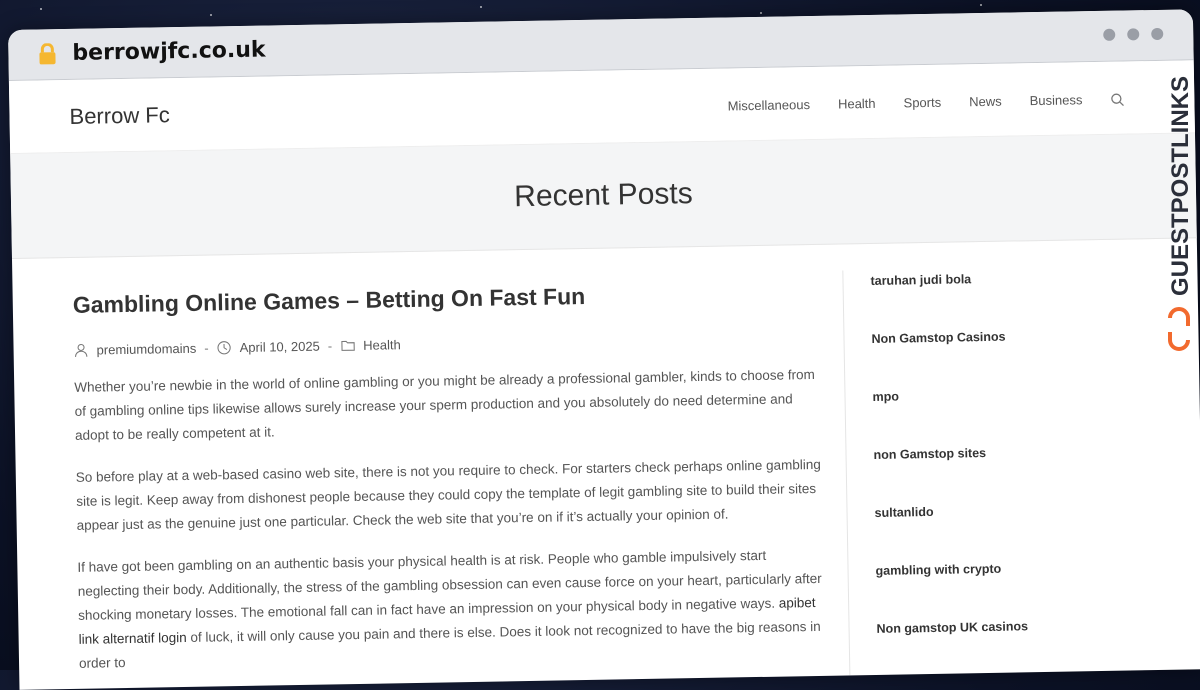 The height and width of the screenshot is (690, 1200). Describe the element at coordinates (1012, 416) in the screenshot. I see `sidebar-link: mpo` at that location.